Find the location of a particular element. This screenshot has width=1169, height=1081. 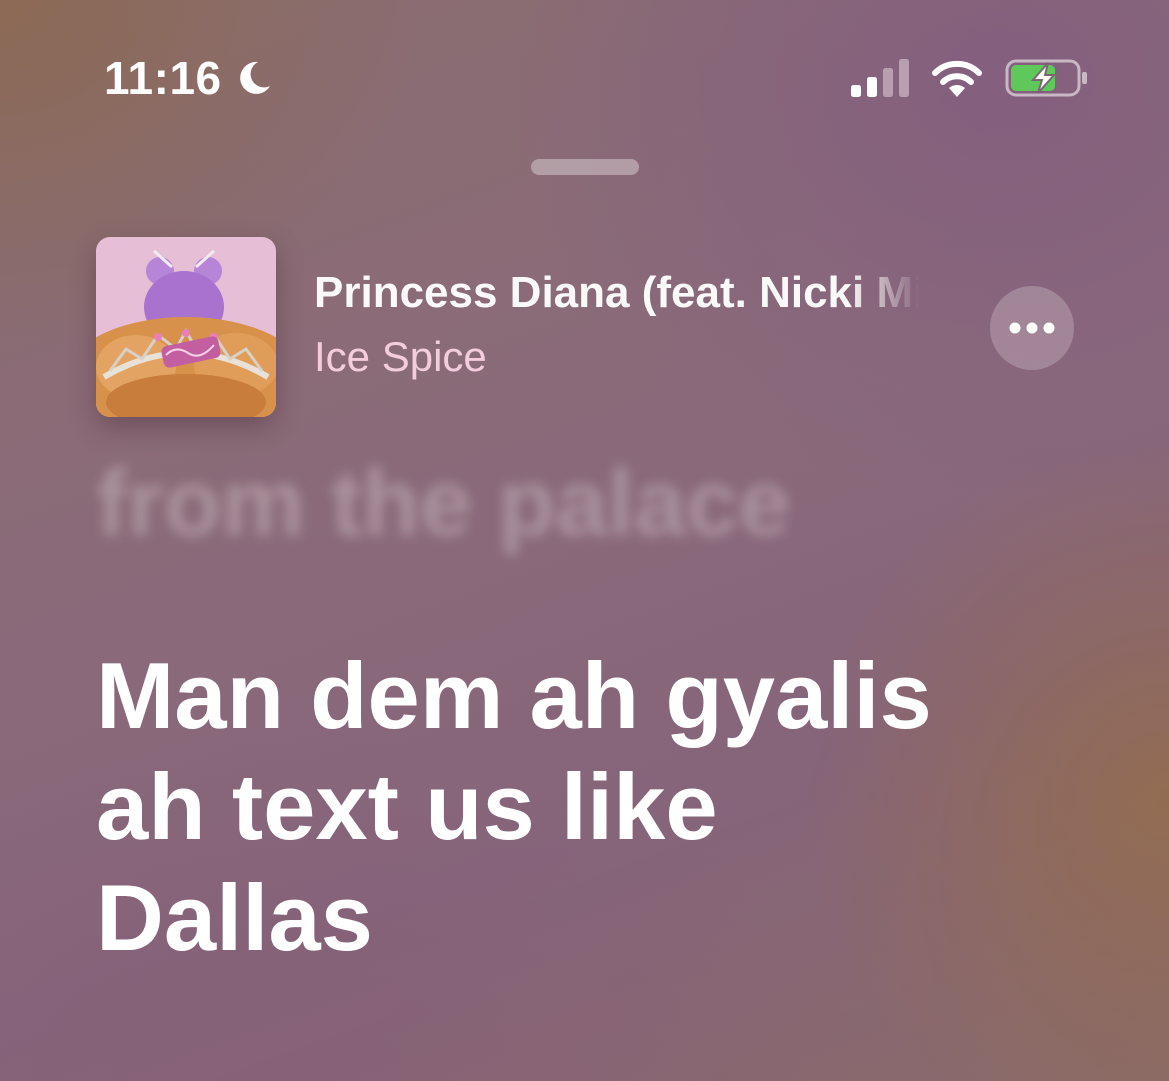

album-art-image is located at coordinates (186, 327).